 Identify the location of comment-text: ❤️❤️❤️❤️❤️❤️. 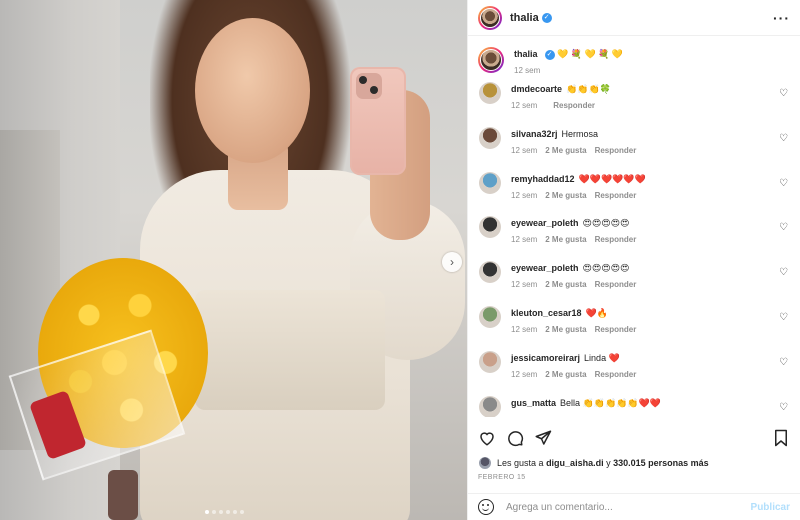
(612, 178).